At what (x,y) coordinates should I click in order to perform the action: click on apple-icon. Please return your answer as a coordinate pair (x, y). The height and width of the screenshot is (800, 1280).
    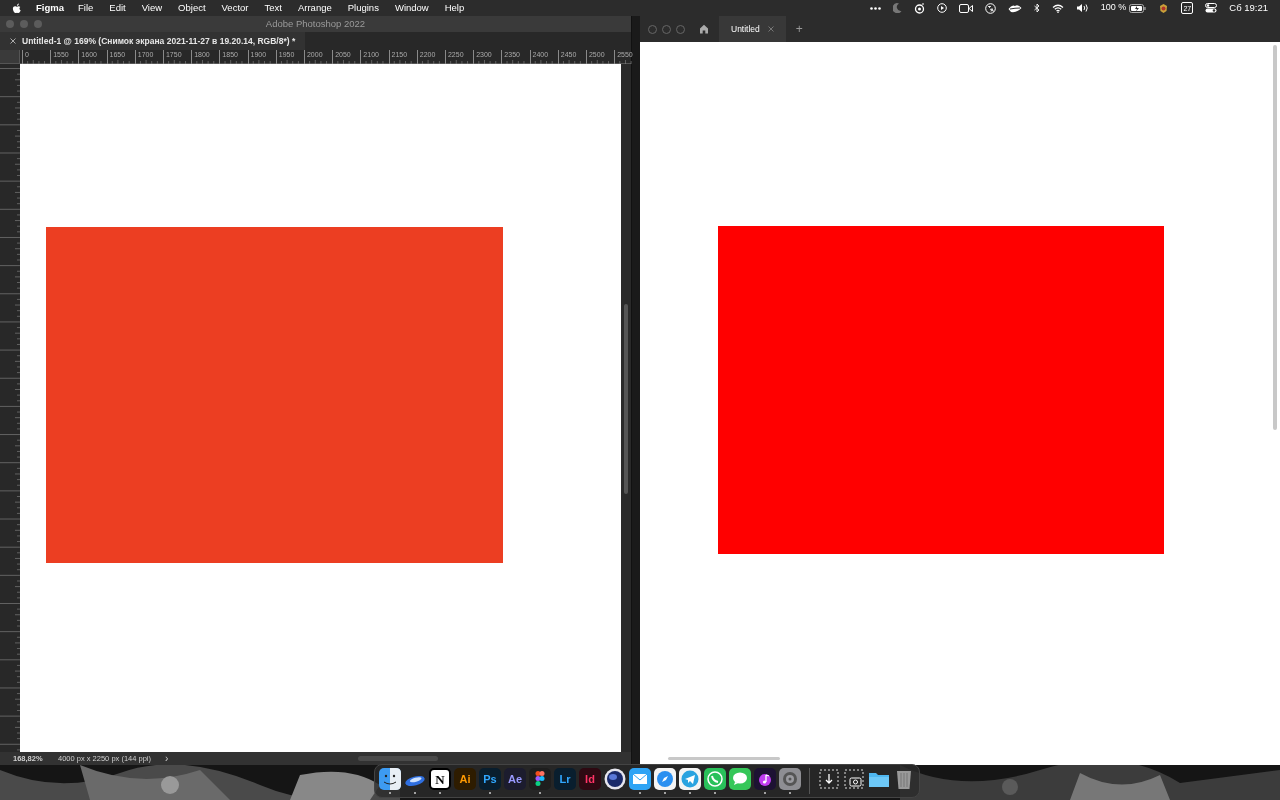
    Looking at the image, I should click on (17, 8).